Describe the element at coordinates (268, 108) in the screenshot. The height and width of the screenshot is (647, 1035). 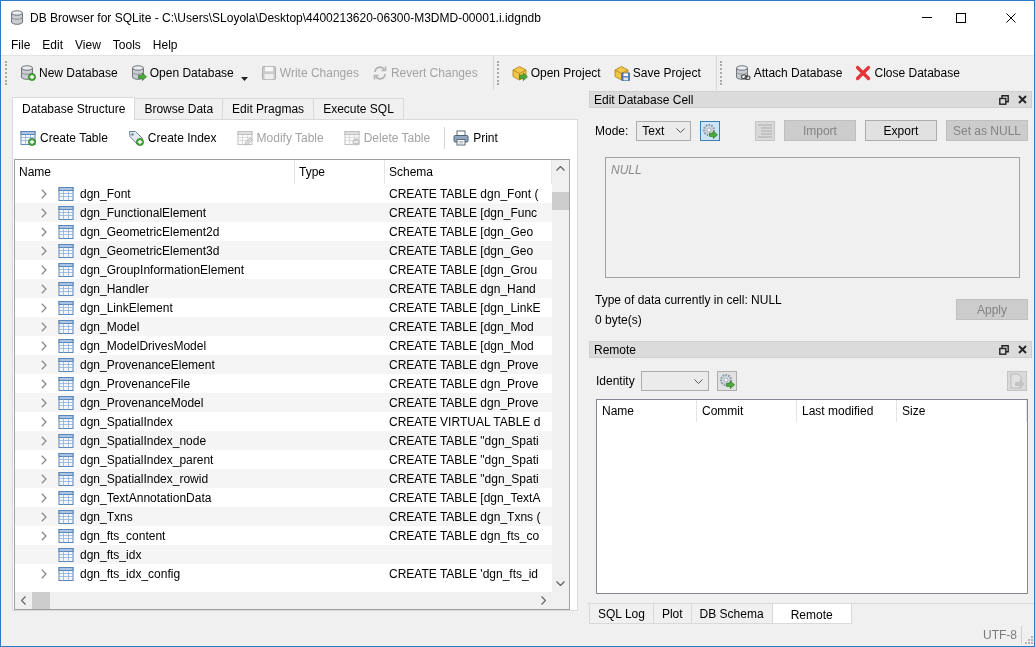
I see `tab: Edit Pragmas` at that location.